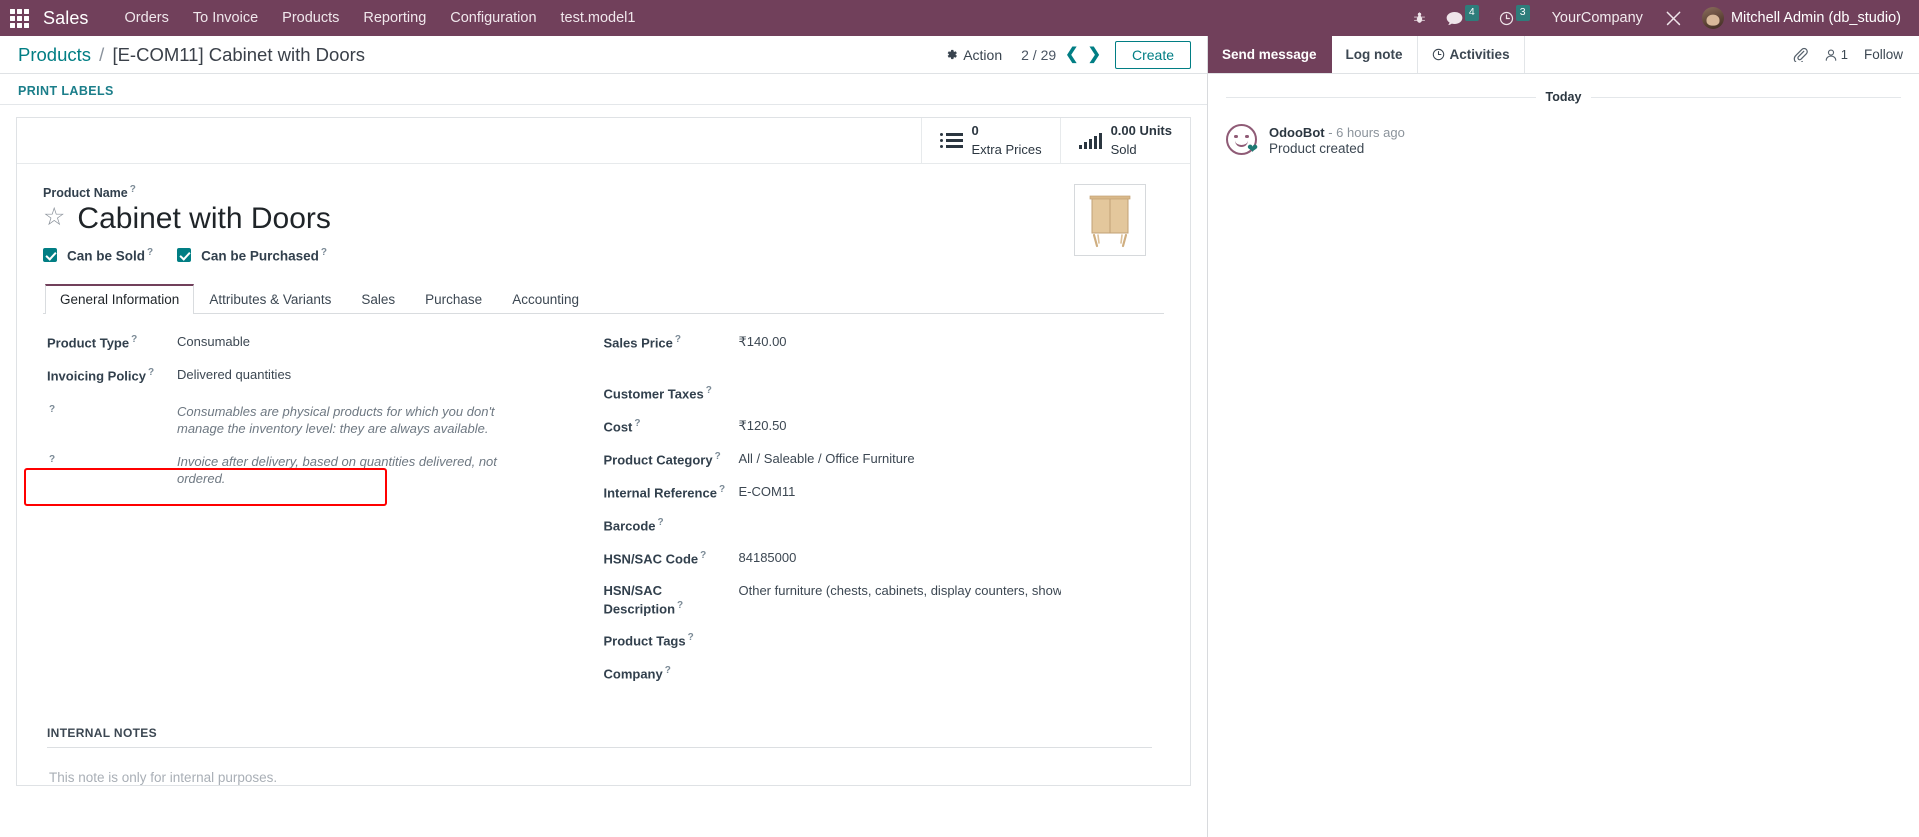 This screenshot has height=837, width=1919. What do you see at coordinates (1597, 18) in the screenshot?
I see `company-switcher: YourCompany` at bounding box center [1597, 18].